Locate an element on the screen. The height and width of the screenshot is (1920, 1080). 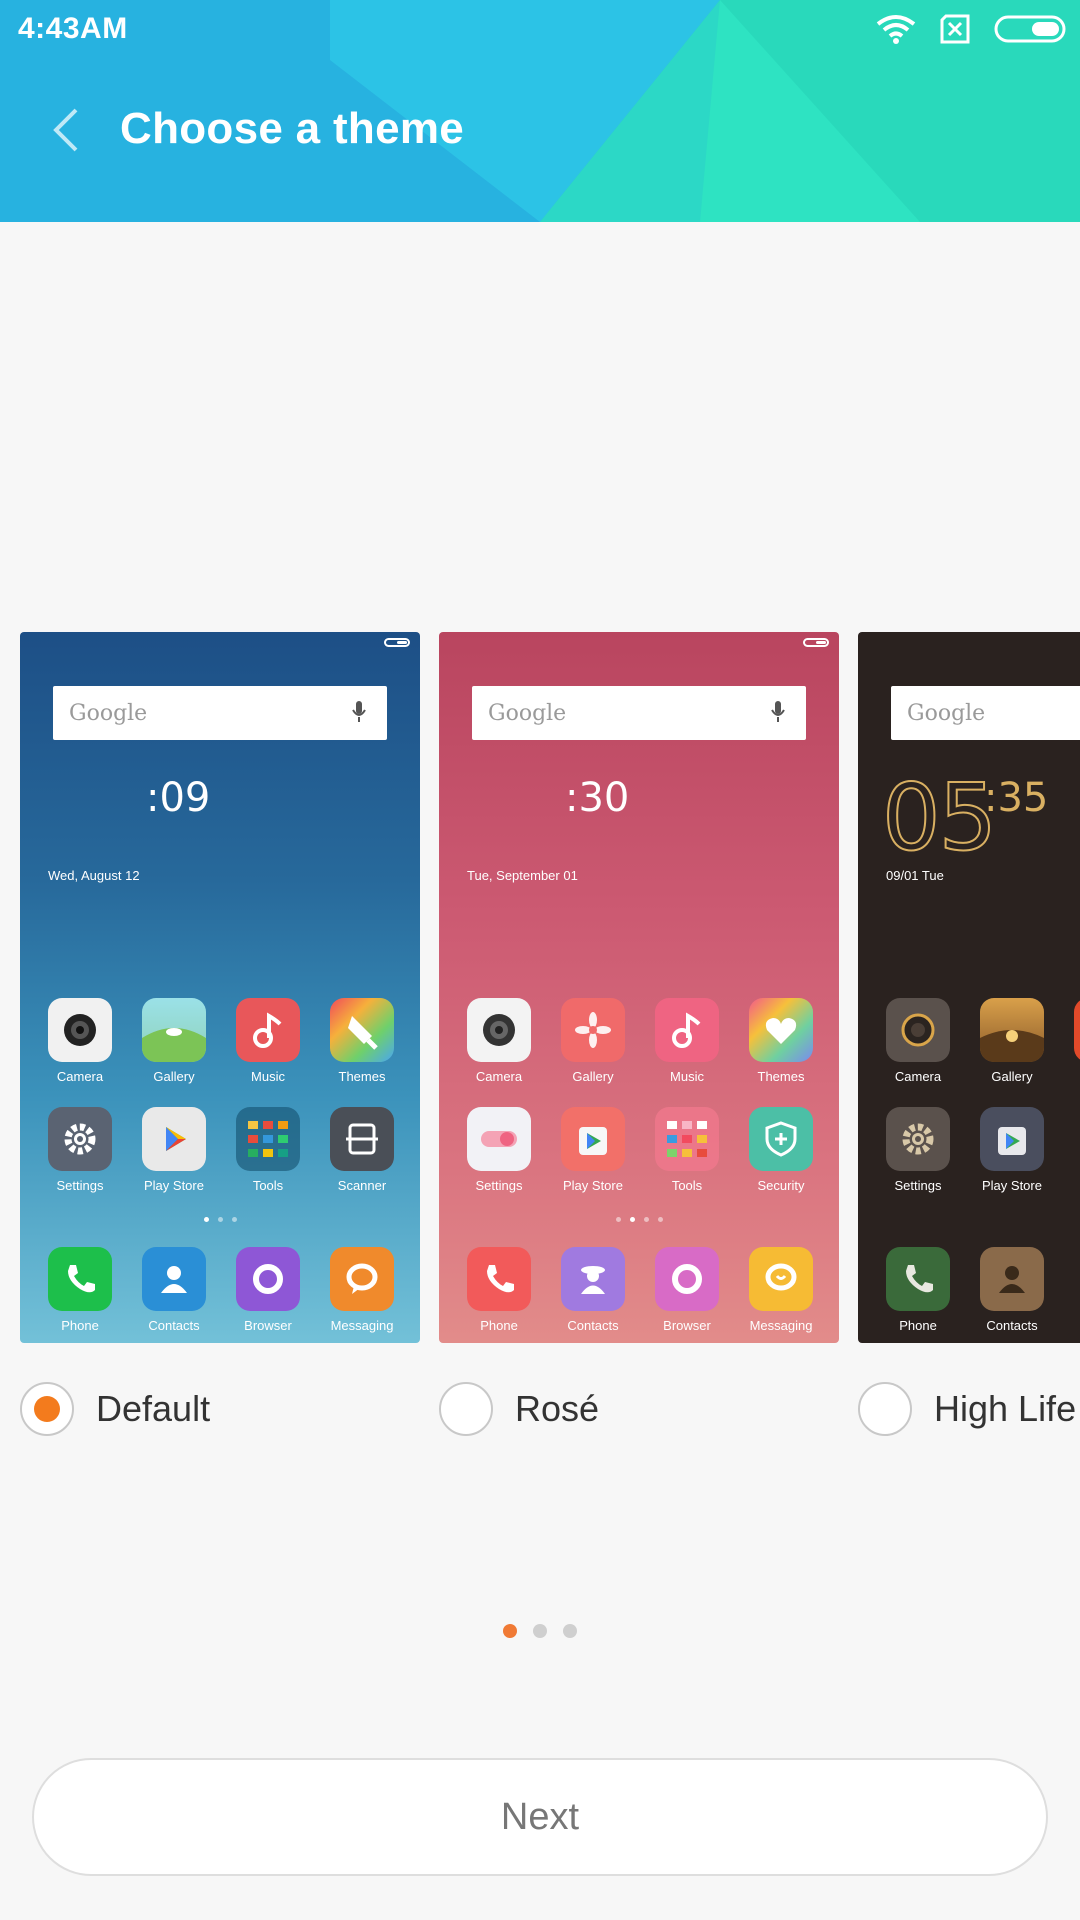
preview-date: Wed, August 12 is located at coordinates (94, 875).